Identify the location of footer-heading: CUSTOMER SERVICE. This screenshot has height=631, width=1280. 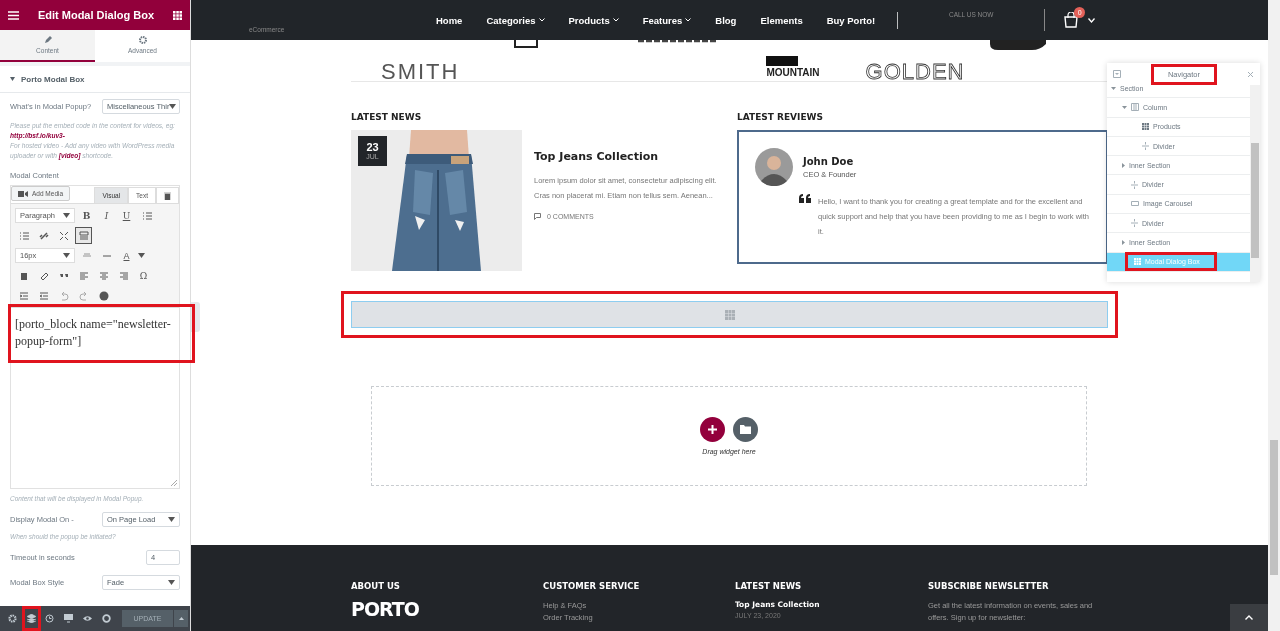
(592, 586).